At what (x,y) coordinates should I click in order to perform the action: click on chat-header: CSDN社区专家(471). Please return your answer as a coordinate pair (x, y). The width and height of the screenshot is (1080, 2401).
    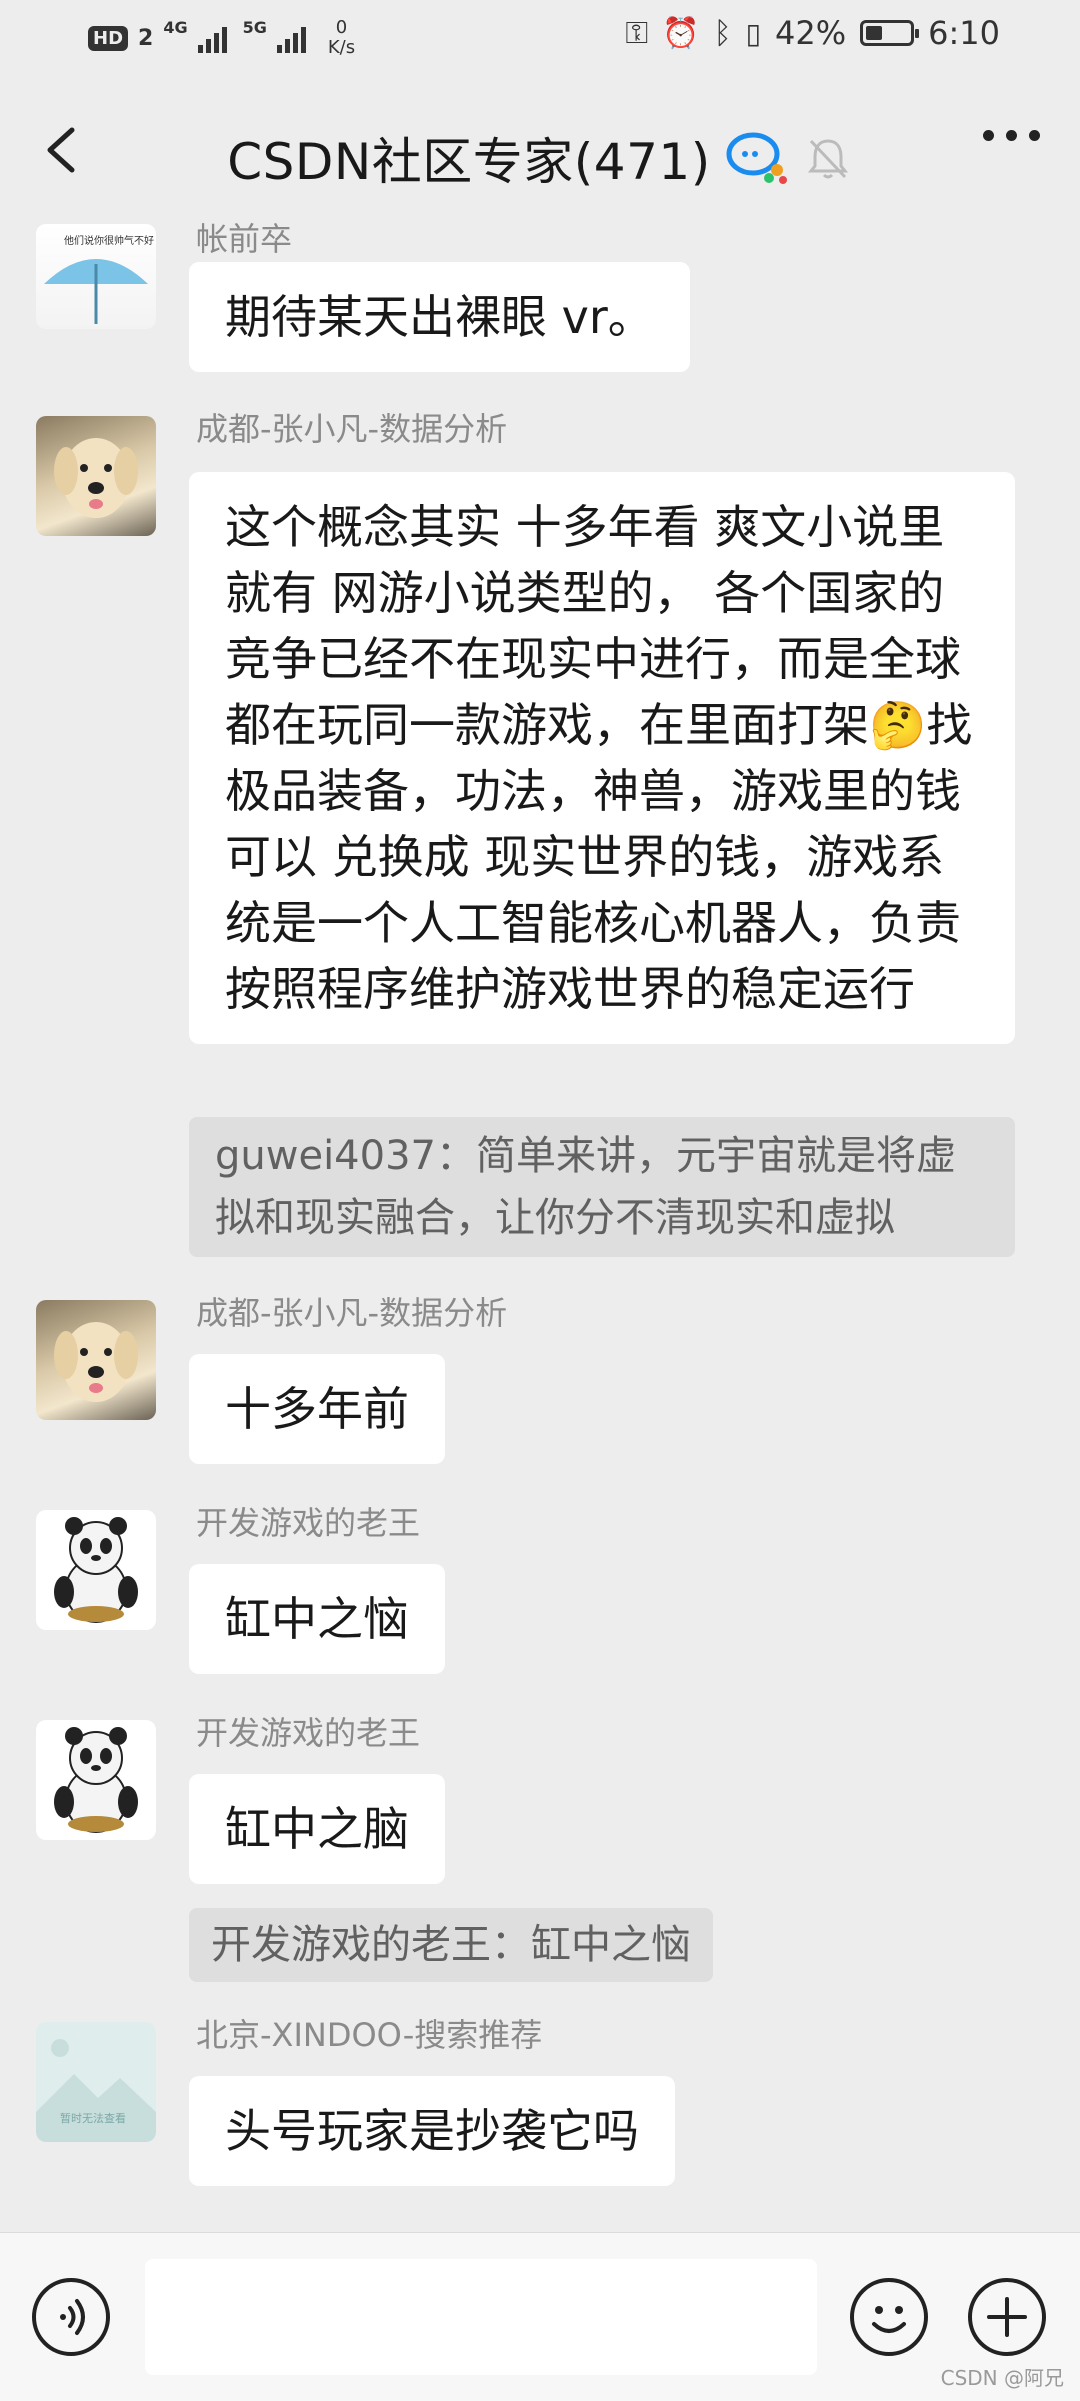
    Looking at the image, I should click on (540, 150).